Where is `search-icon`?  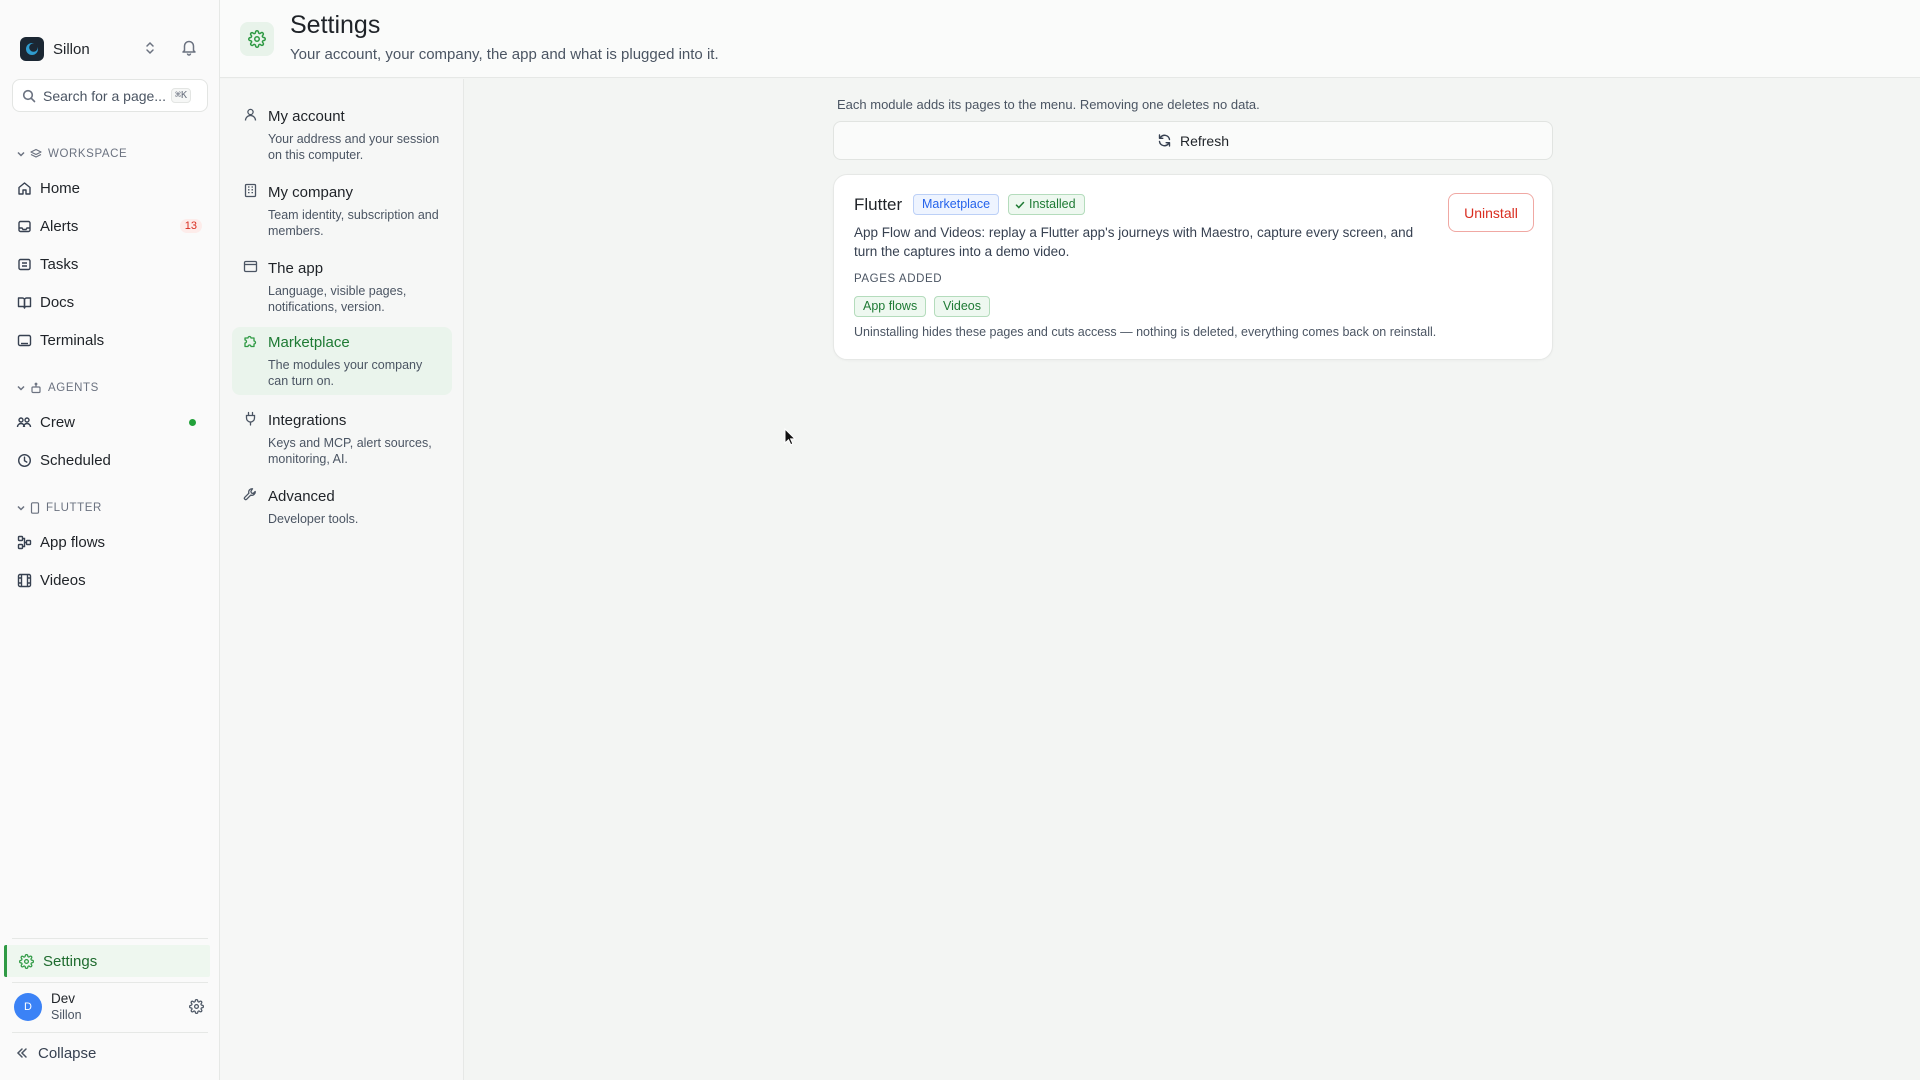 search-icon is located at coordinates (29, 96).